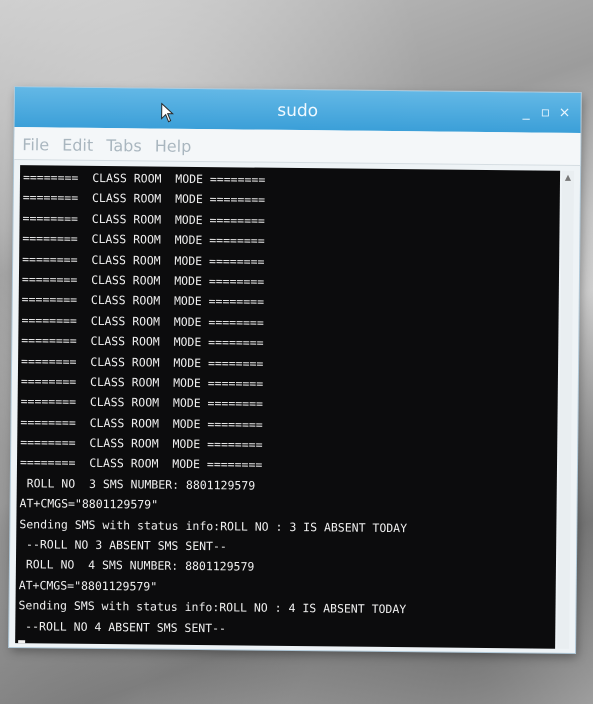 This screenshot has height=704, width=593. Describe the element at coordinates (173, 146) in the screenshot. I see `menu-help: Help` at that location.